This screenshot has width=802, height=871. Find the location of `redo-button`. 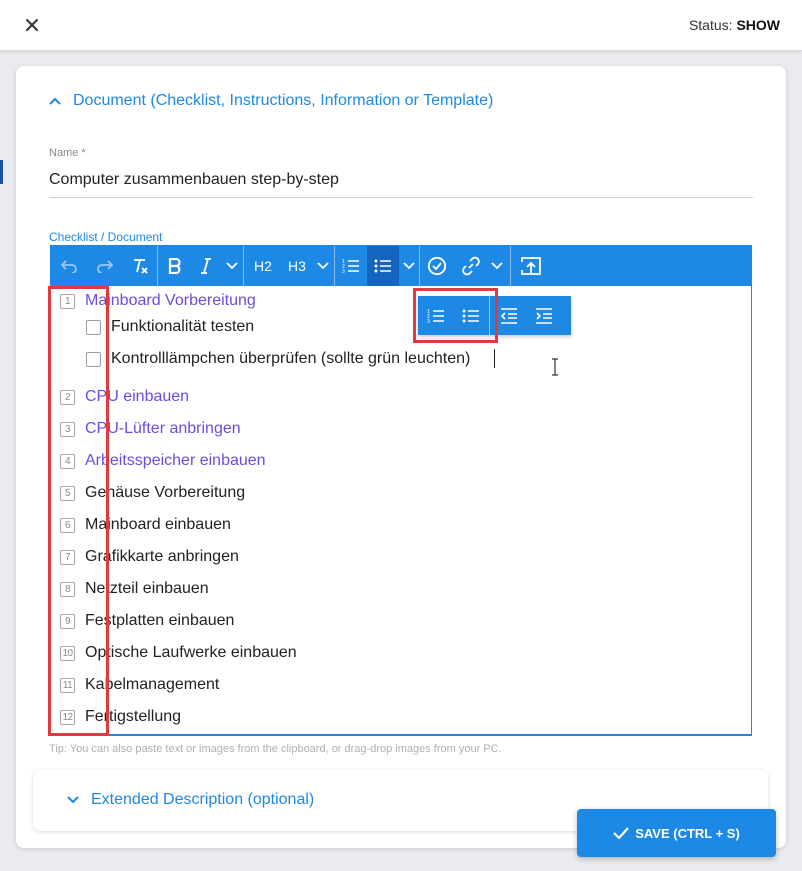

redo-button is located at coordinates (105, 266).